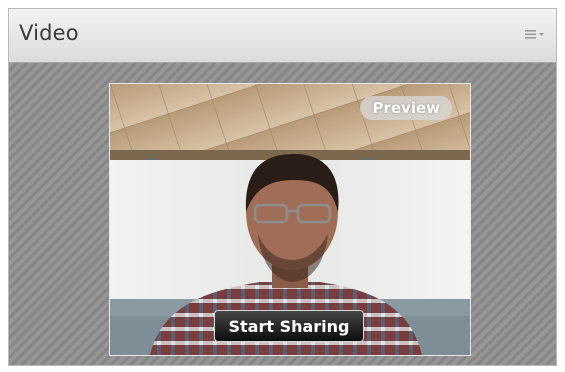 This screenshot has height=372, width=565. Describe the element at coordinates (289, 326) in the screenshot. I see `start-sharing-button: Start Sharing` at that location.